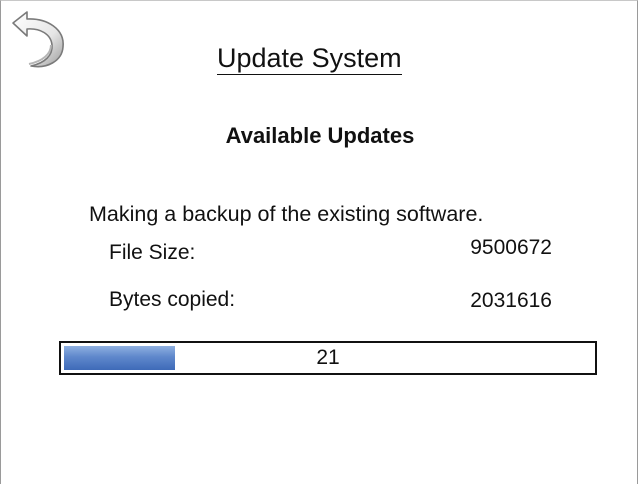 This screenshot has width=640, height=484. I want to click on progress-value: 21, so click(328, 357).